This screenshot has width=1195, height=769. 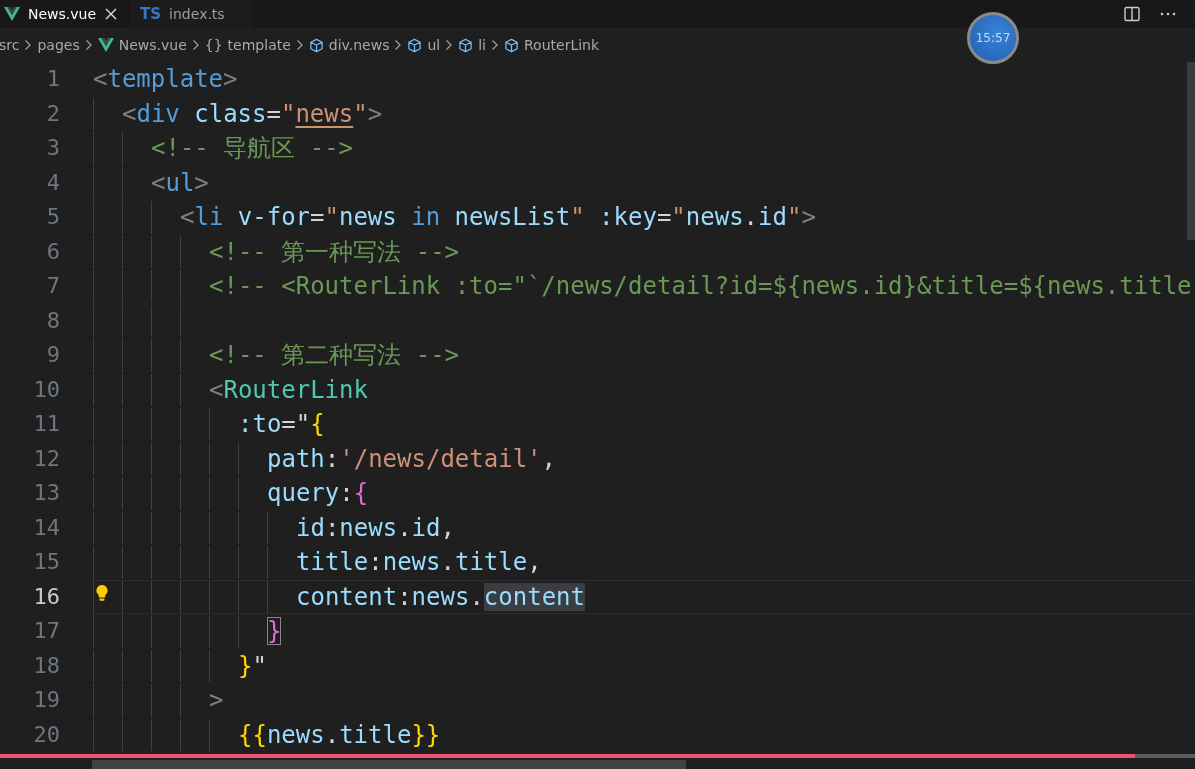 What do you see at coordinates (46, 389) in the screenshot?
I see `line-number: 10` at bounding box center [46, 389].